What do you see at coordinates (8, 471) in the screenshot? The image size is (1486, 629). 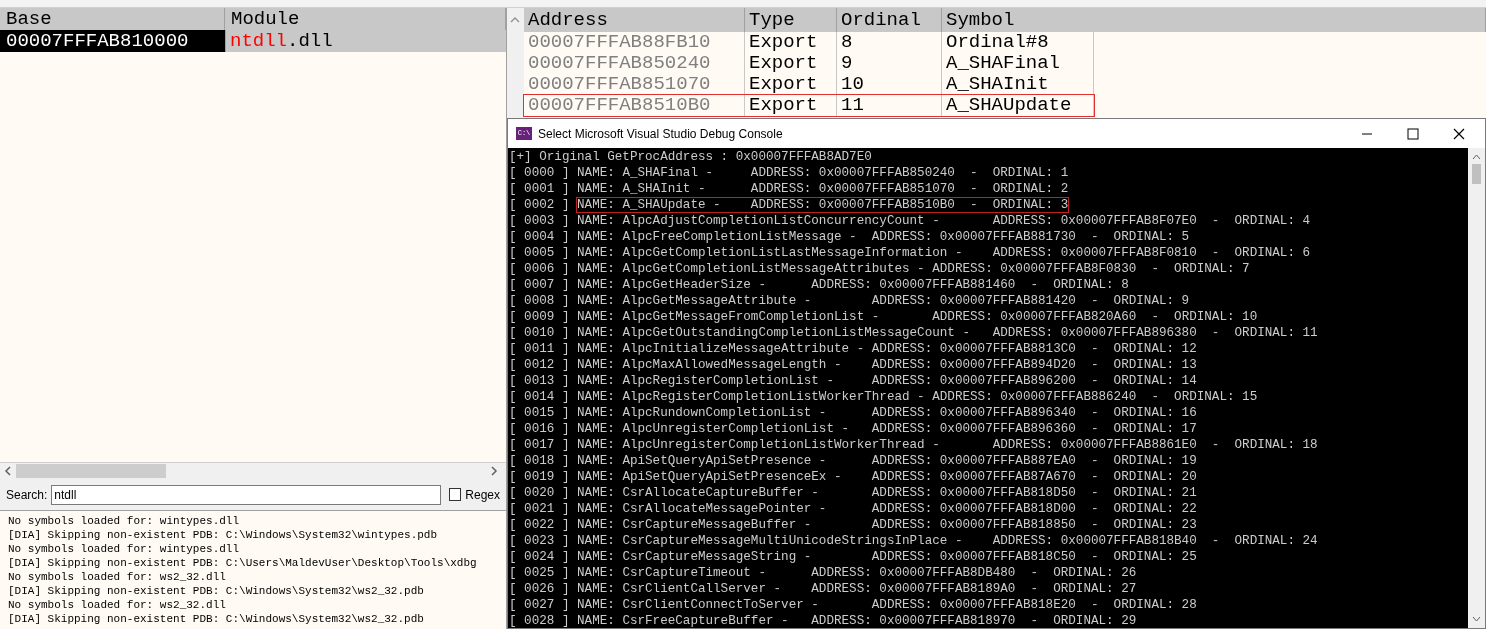 I see `scroll-left-icon` at bounding box center [8, 471].